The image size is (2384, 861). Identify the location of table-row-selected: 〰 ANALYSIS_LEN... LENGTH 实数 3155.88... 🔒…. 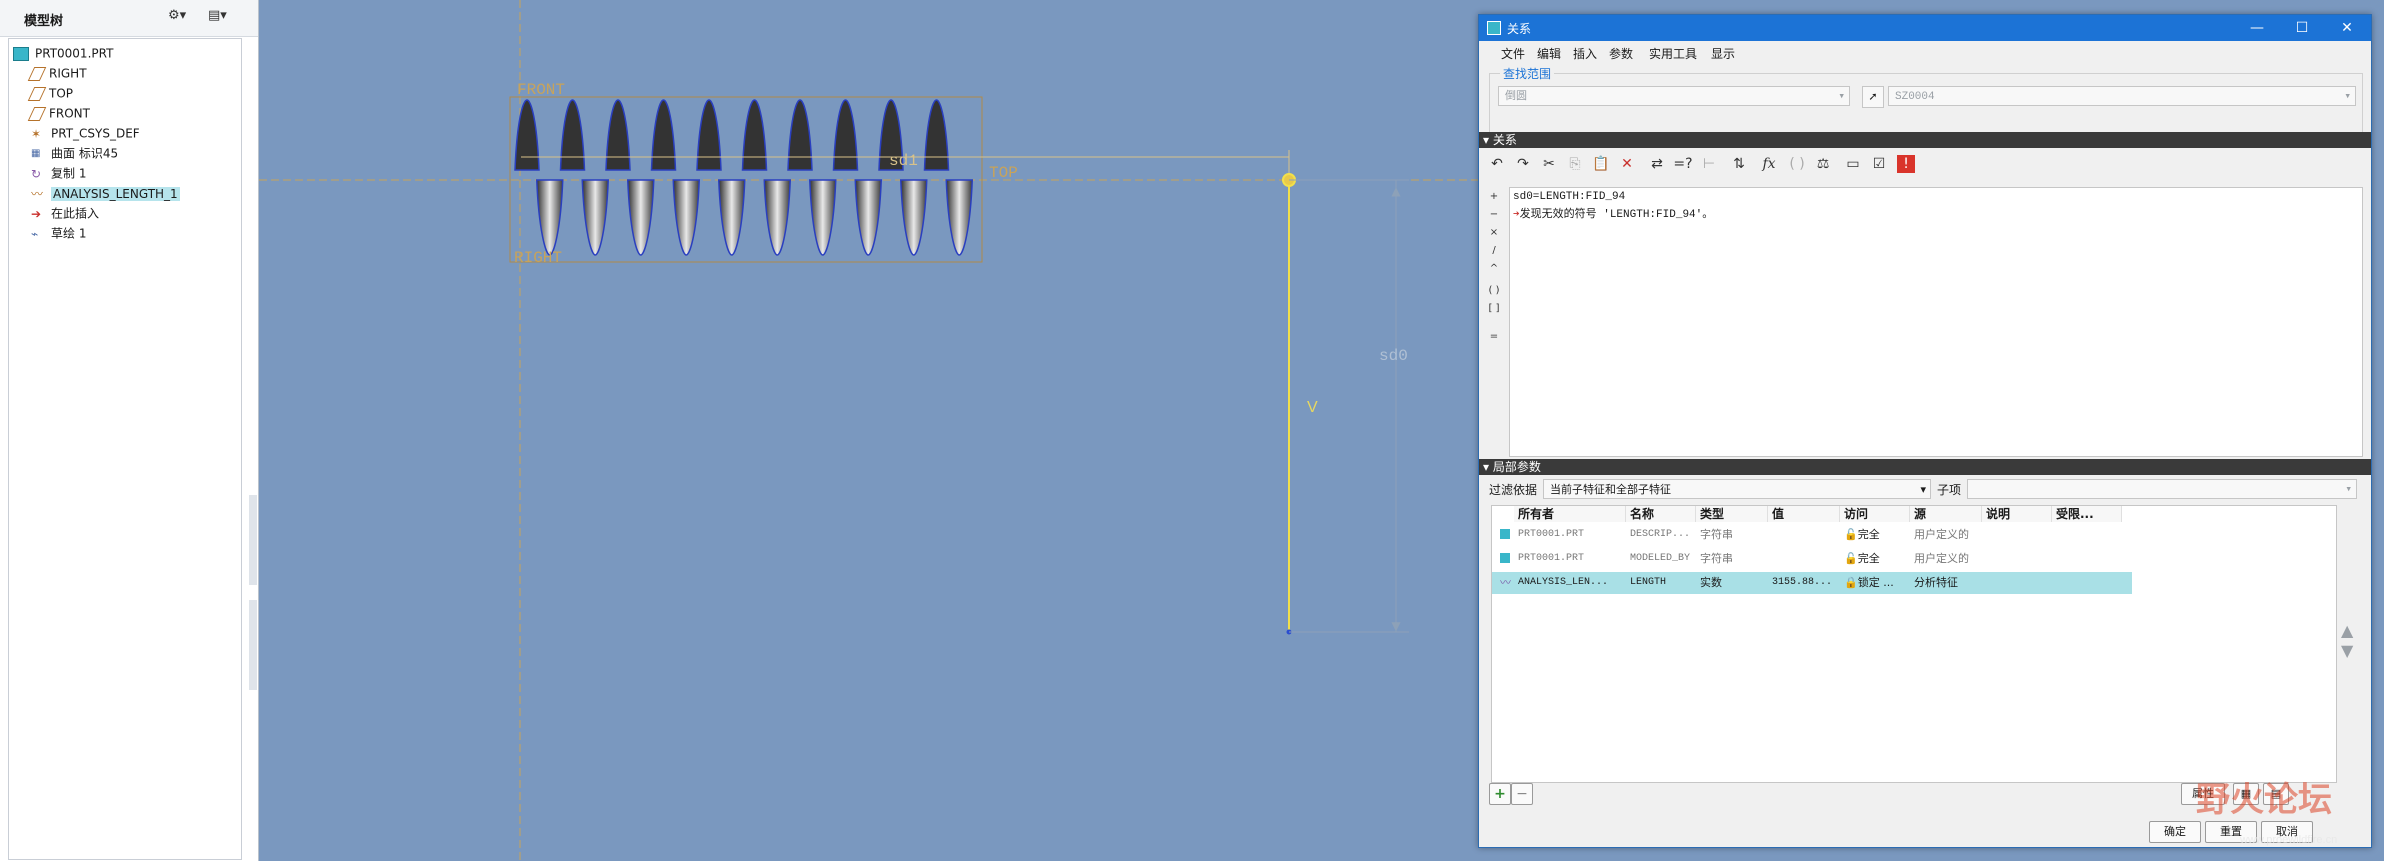
(1812, 583).